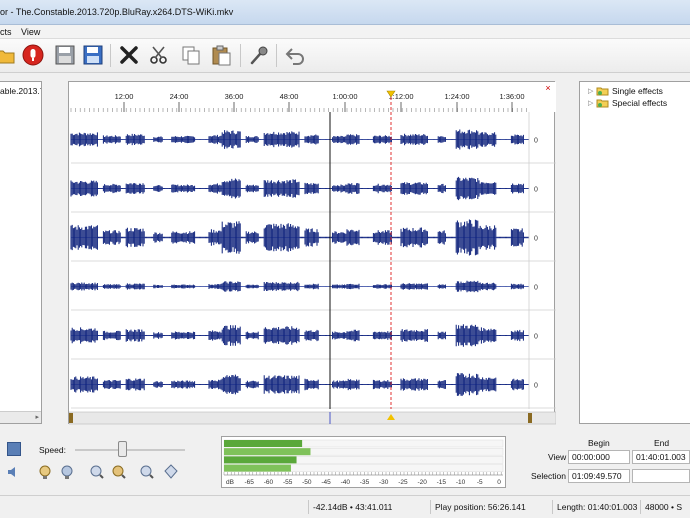 This screenshot has width=690, height=518. What do you see at coordinates (122, 449) in the screenshot?
I see `speed-slider-handle` at bounding box center [122, 449].